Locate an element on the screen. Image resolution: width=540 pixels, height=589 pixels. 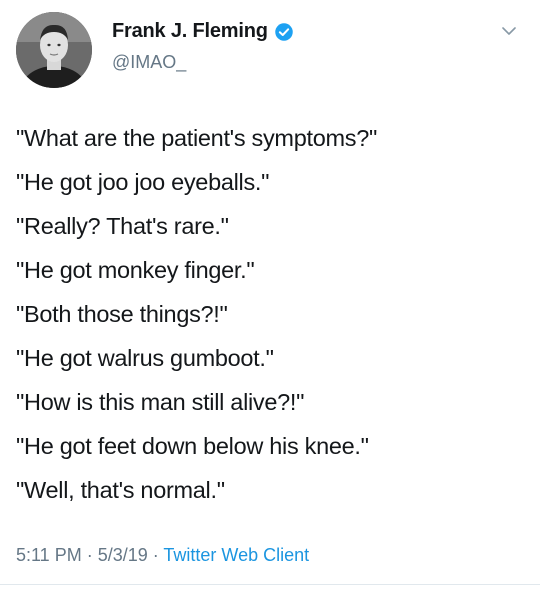
tweet-line: "Well, that's normal." is located at coordinates (120, 490).